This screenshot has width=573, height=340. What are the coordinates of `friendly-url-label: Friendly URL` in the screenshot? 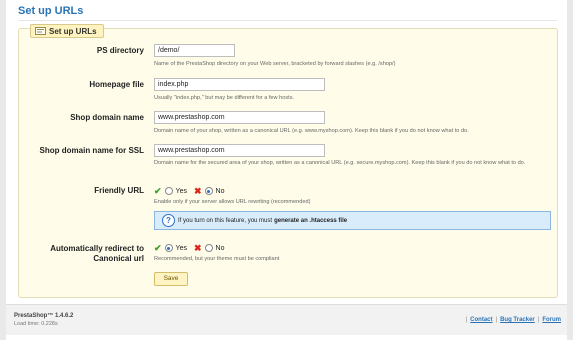 It's located at (119, 190).